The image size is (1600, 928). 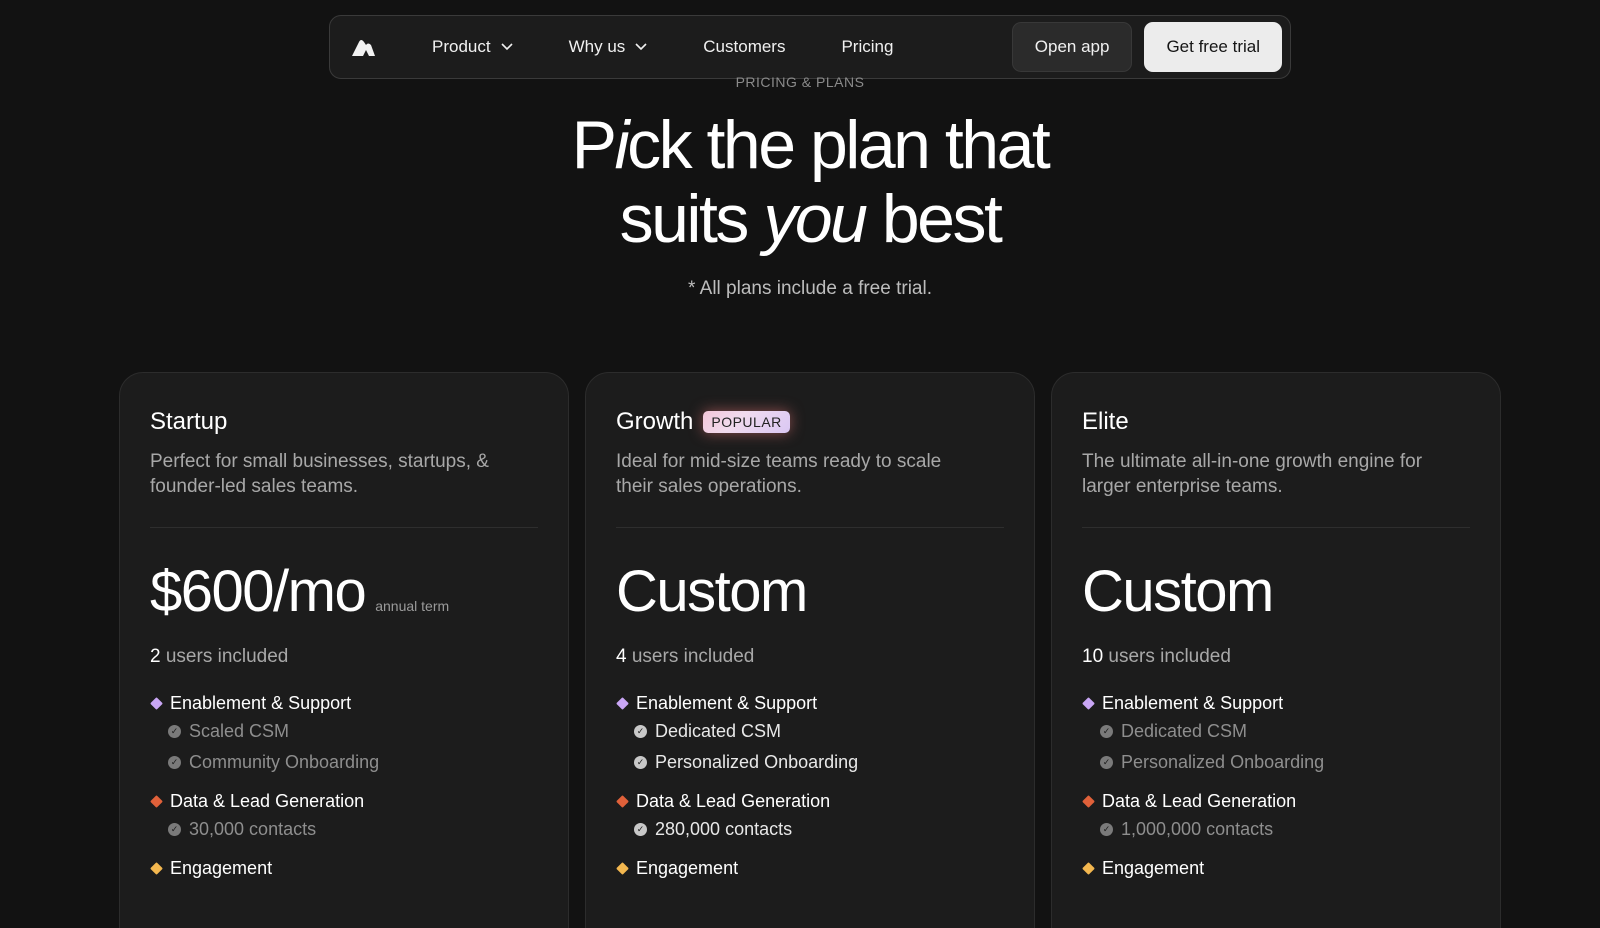 What do you see at coordinates (189, 421) in the screenshot?
I see `plan-name: Startup` at bounding box center [189, 421].